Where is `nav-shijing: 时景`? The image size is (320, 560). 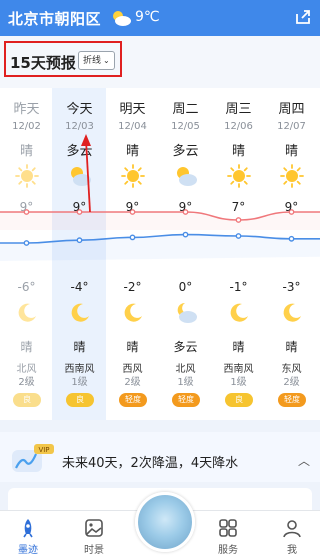 nav-shijing: 时景 is located at coordinates (94, 536).